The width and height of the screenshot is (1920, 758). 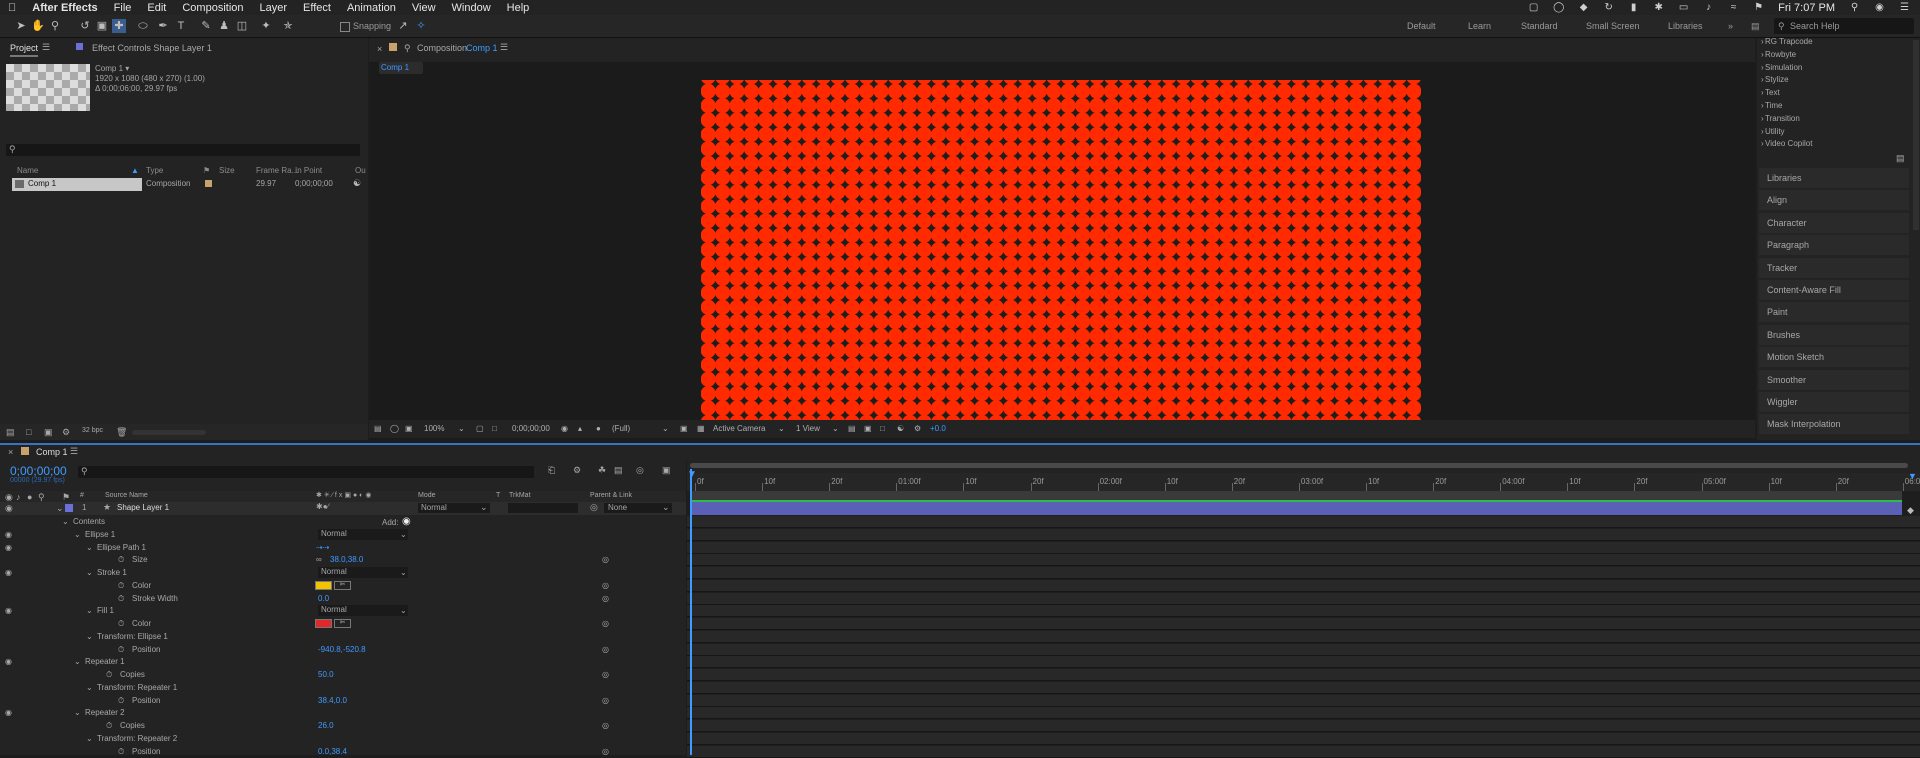 I want to click on bit-depth: 32 bpc, so click(x=92, y=430).